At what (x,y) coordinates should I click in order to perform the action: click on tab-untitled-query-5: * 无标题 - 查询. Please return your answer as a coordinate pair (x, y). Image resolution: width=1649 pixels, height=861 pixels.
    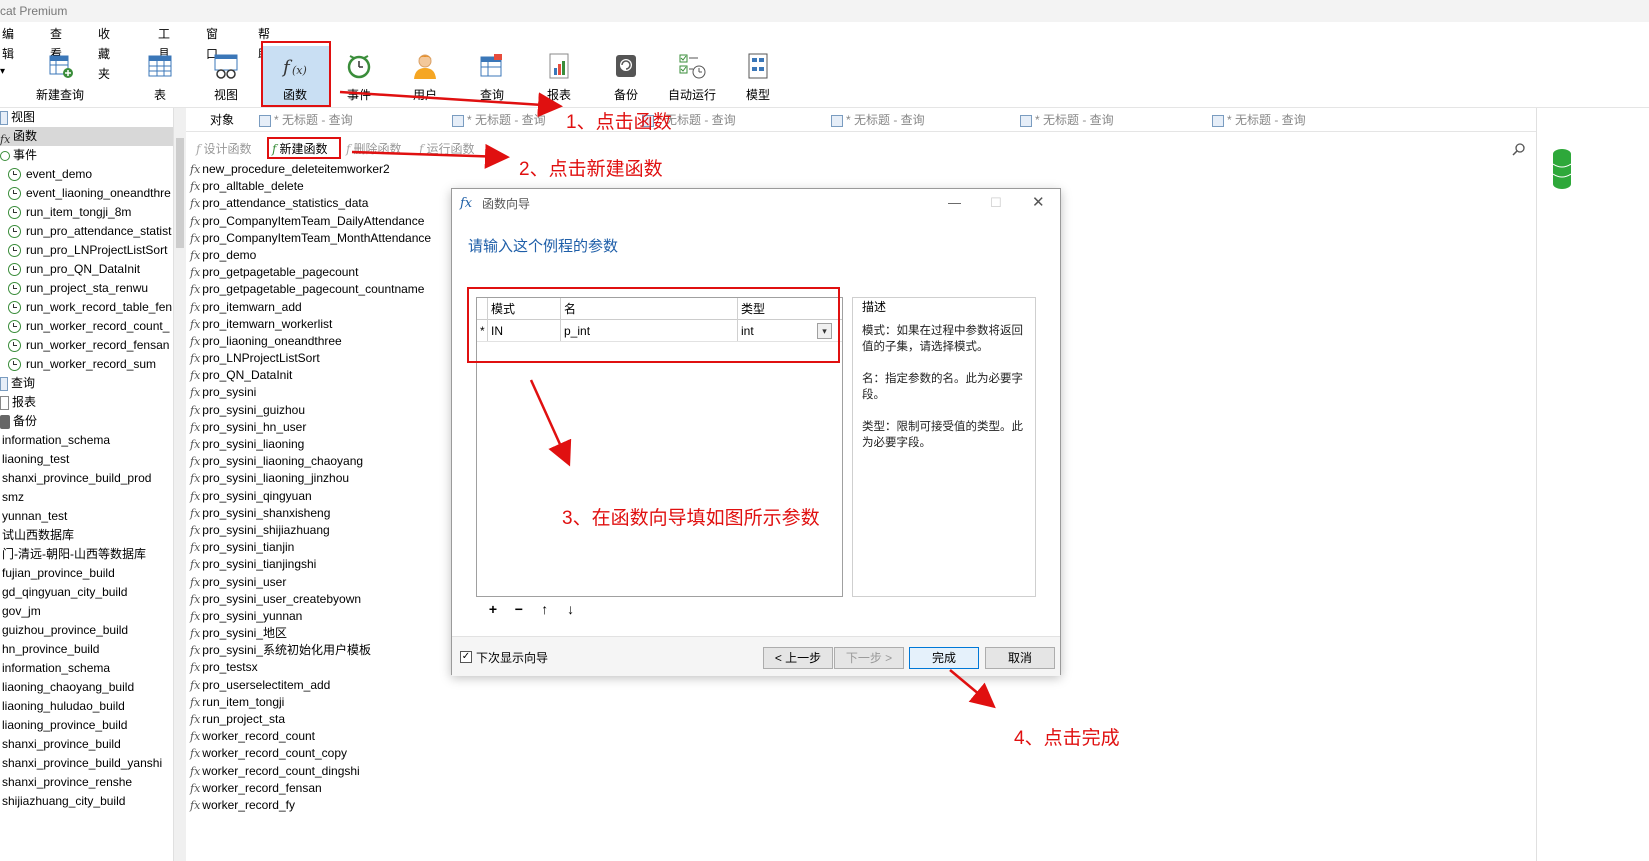
    Looking at the image, I should click on (1067, 120).